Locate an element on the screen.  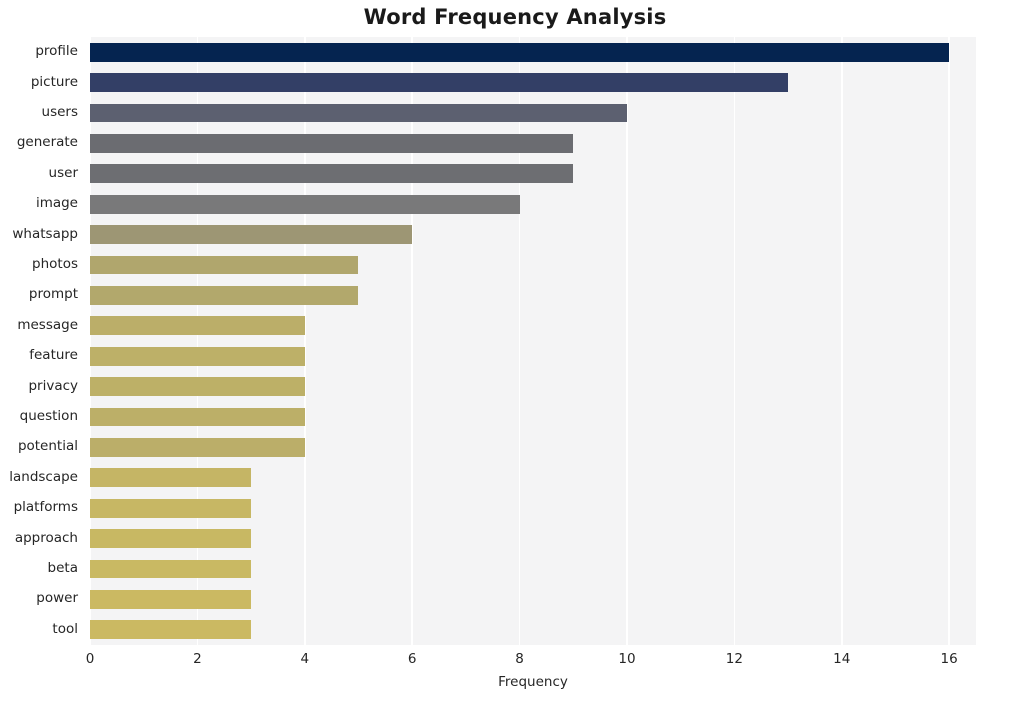
bar-privacy is located at coordinates (197, 387).